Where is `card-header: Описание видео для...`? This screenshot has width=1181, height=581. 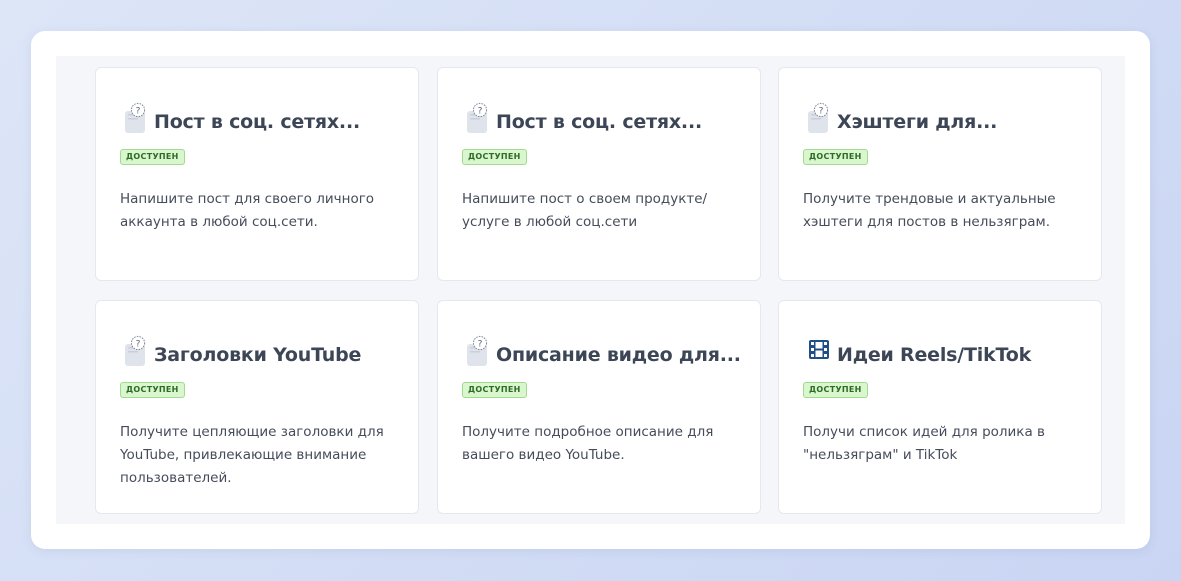
card-header: Описание видео для... is located at coordinates (602, 350).